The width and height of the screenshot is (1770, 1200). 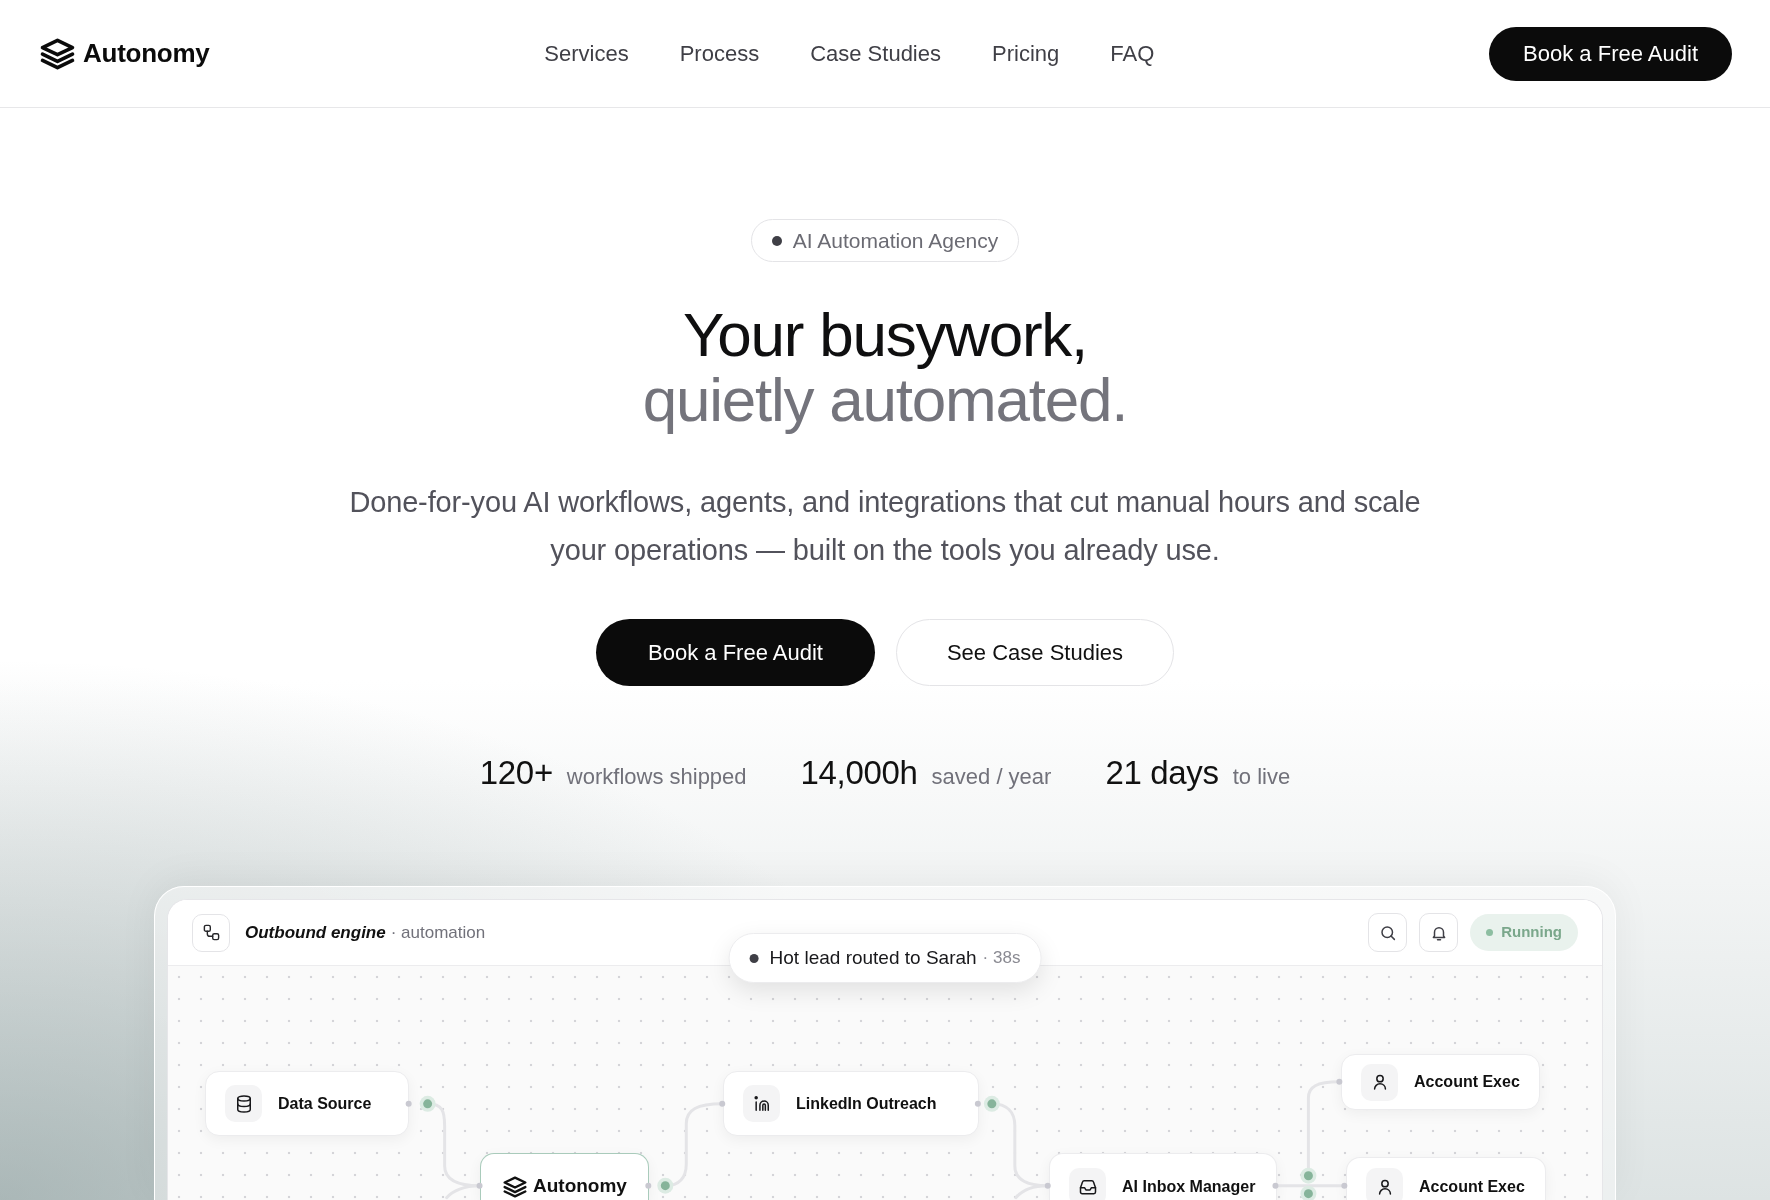 I want to click on toast-time: · 38s, so click(x=1001, y=958).